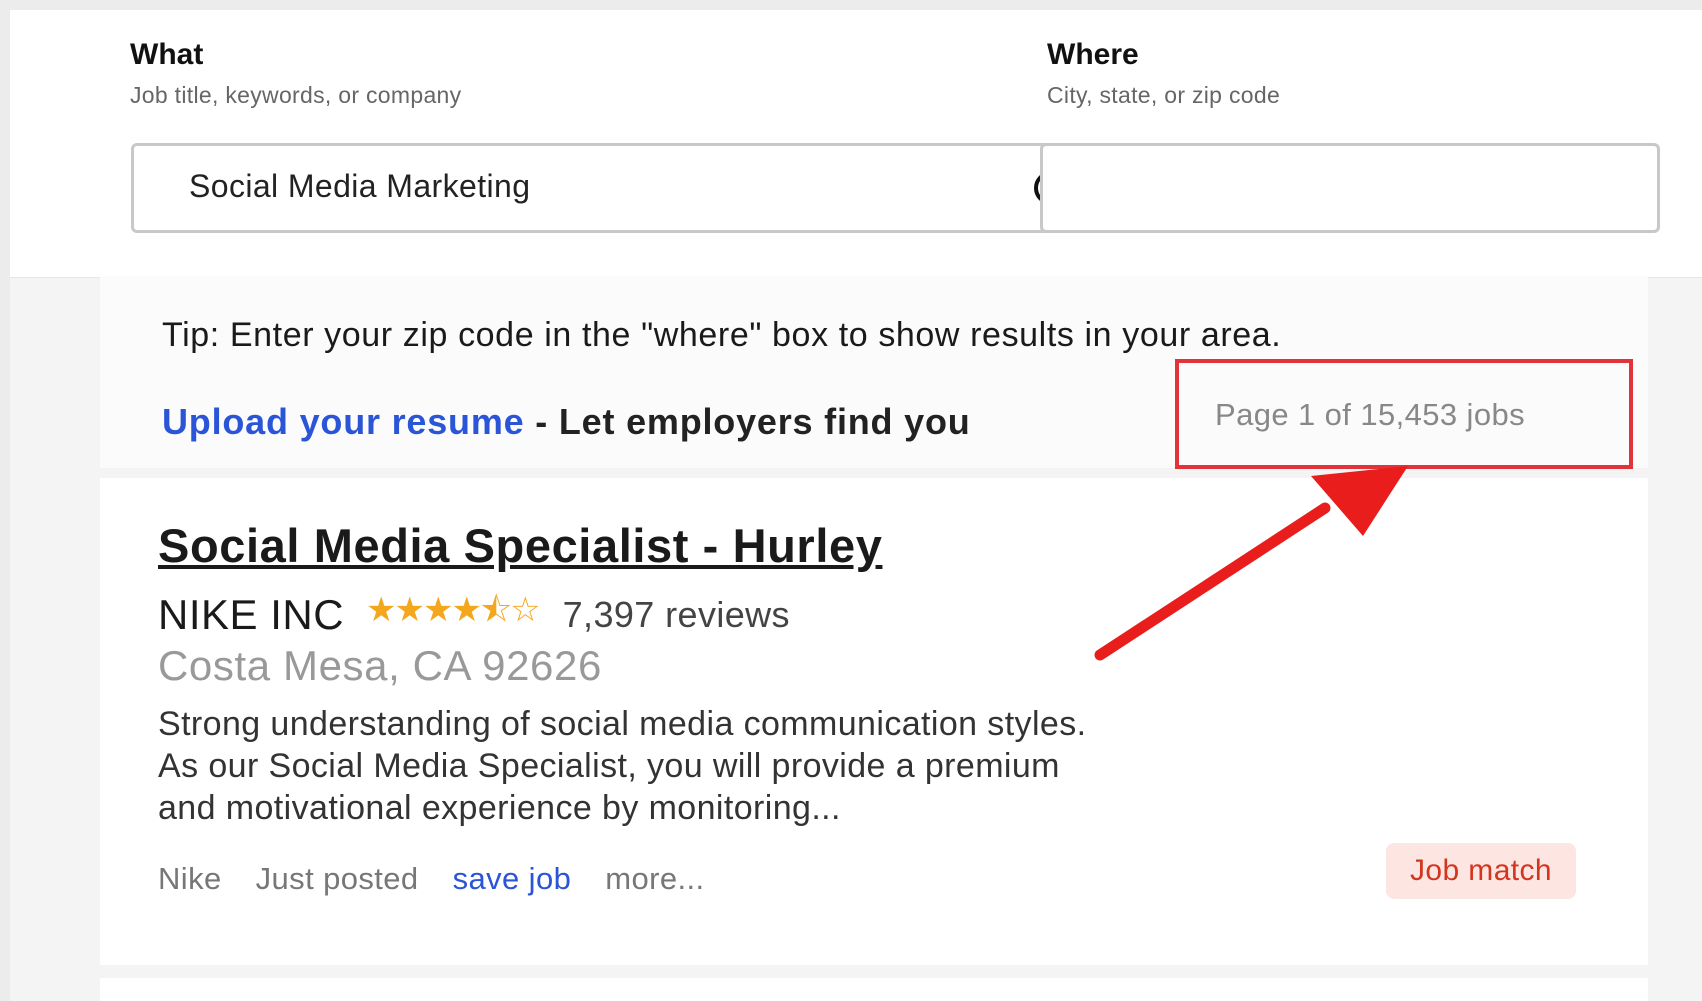  I want to click on company-name: NIKE INC, so click(251, 615).